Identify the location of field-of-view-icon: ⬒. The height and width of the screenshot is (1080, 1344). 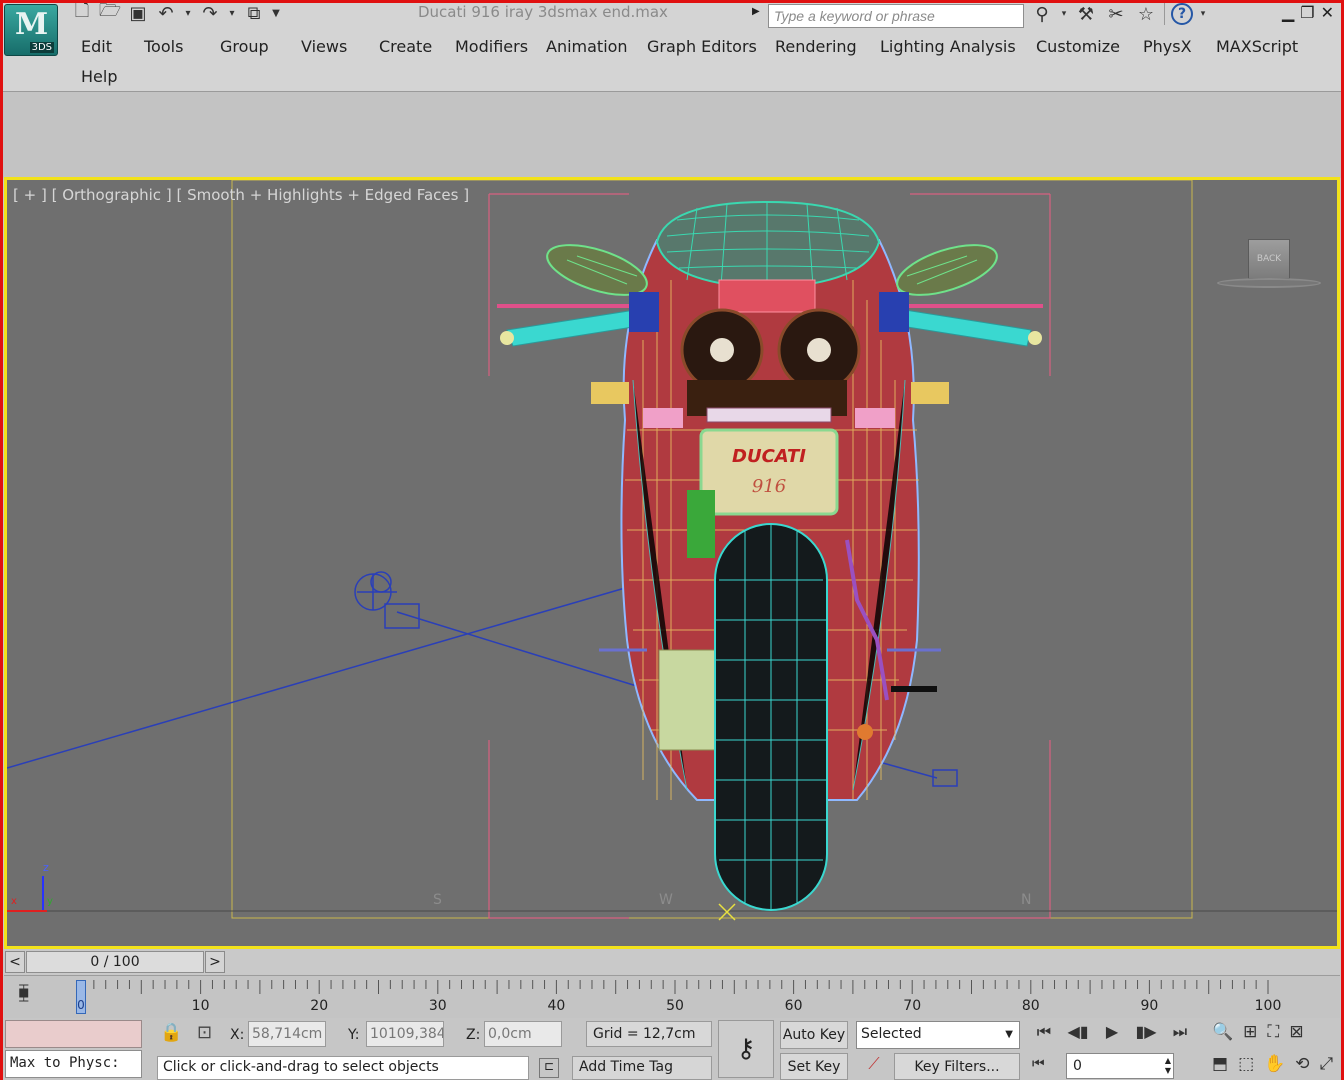
(1220, 1064).